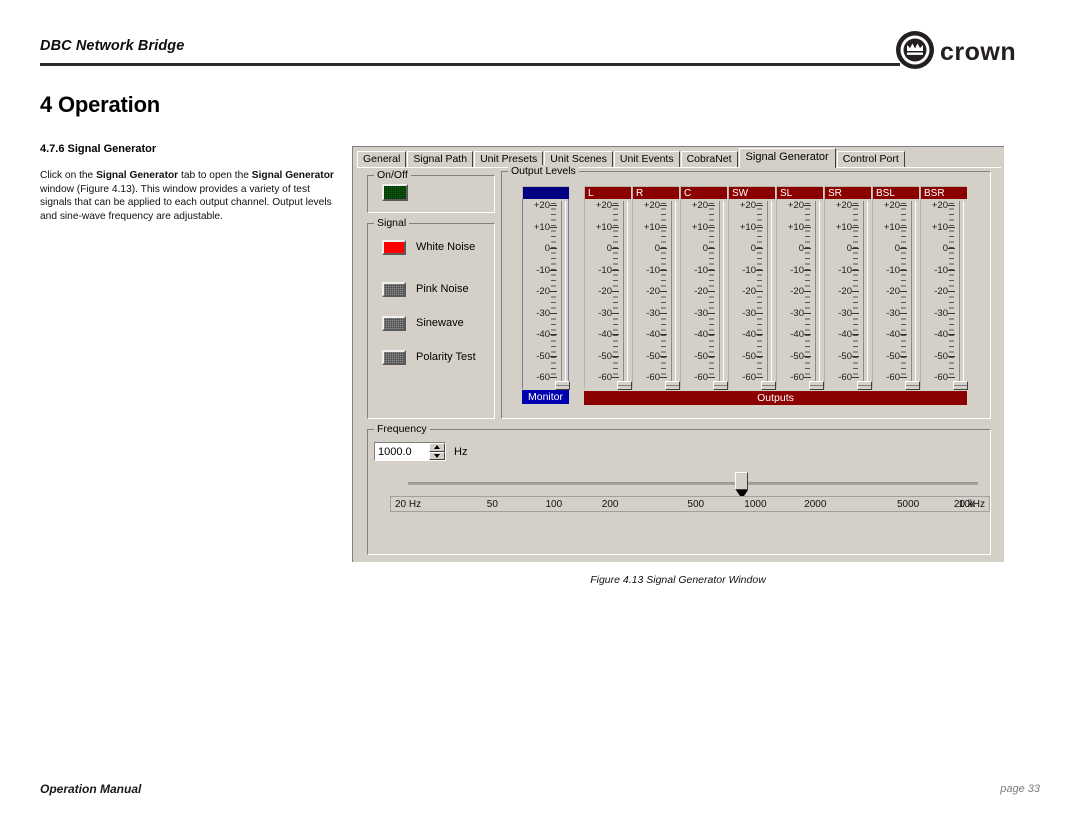 Image resolution: width=1080 pixels, height=834 pixels. What do you see at coordinates (440, 159) in the screenshot?
I see `tab-signal-path: Signal Path` at bounding box center [440, 159].